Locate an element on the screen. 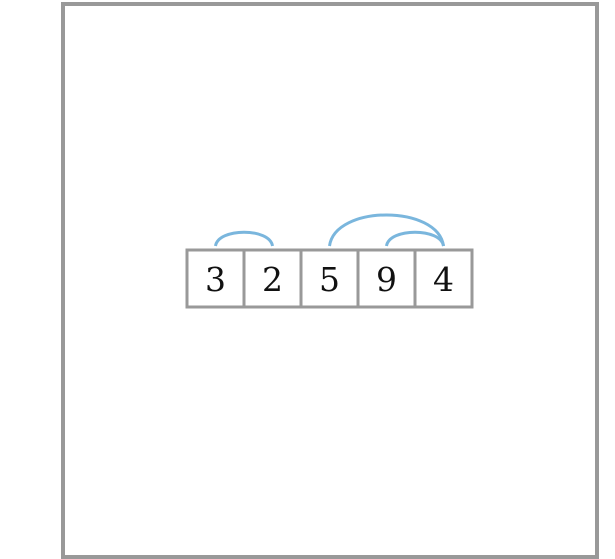 This screenshot has height=559, width=615. cell-value: 2 is located at coordinates (272, 279).